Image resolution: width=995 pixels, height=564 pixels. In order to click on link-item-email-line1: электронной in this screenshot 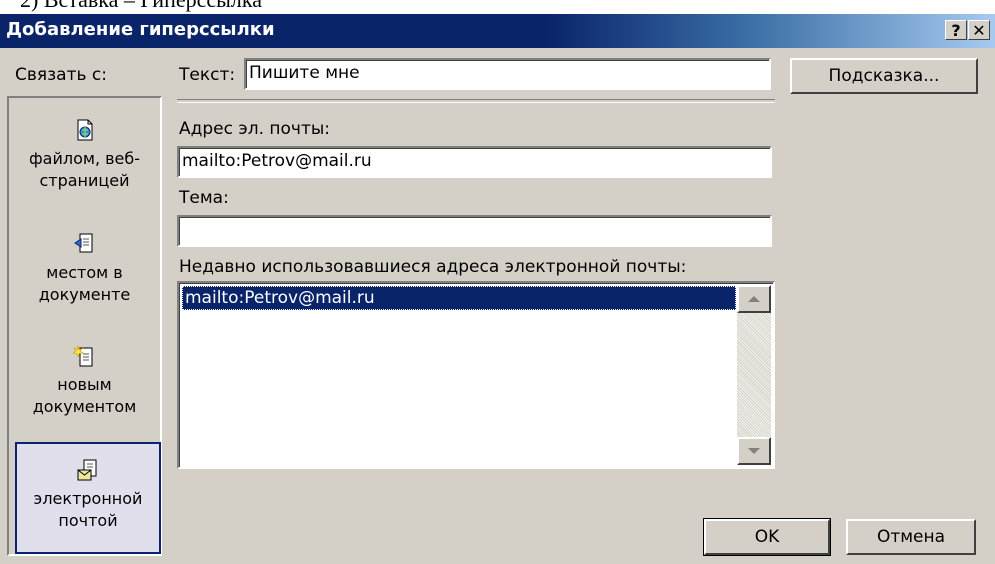, I will do `click(88, 498)`.